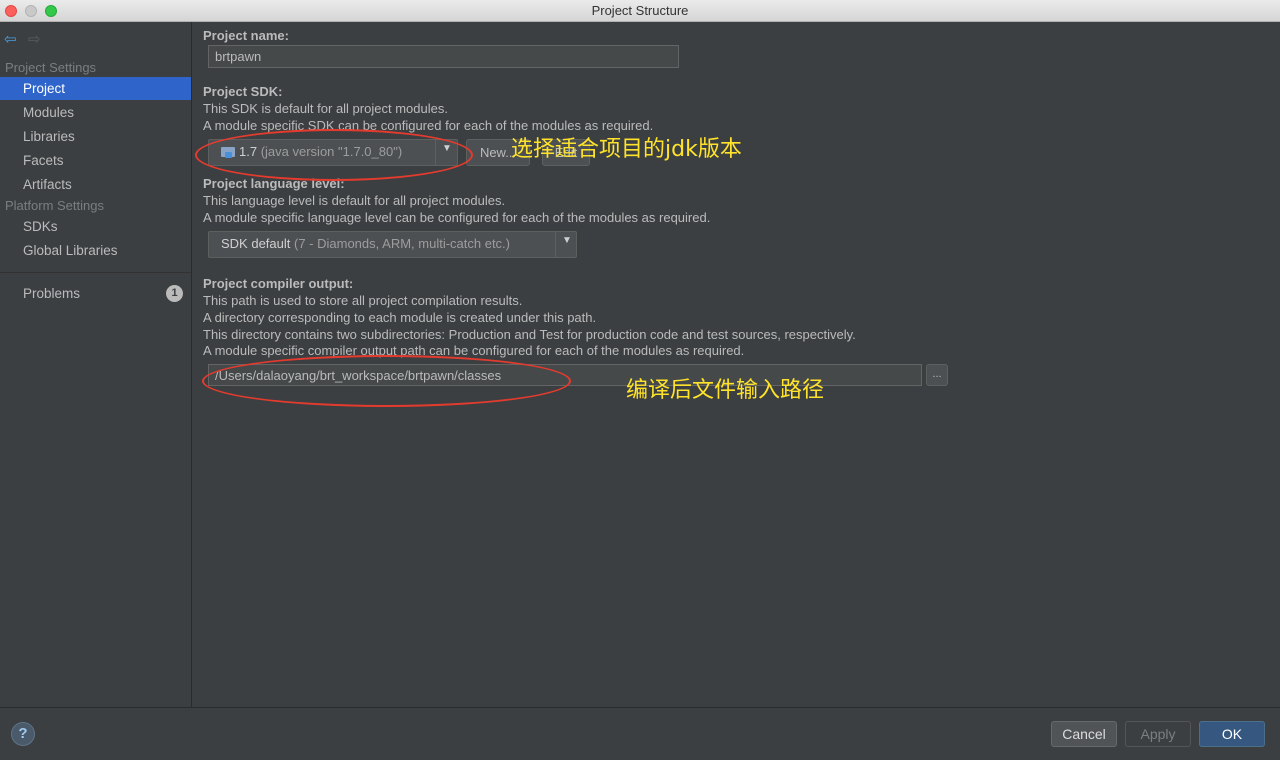 The width and height of the screenshot is (1280, 760). What do you see at coordinates (95, 112) in the screenshot?
I see `sidebar-item-modules: Modules` at bounding box center [95, 112].